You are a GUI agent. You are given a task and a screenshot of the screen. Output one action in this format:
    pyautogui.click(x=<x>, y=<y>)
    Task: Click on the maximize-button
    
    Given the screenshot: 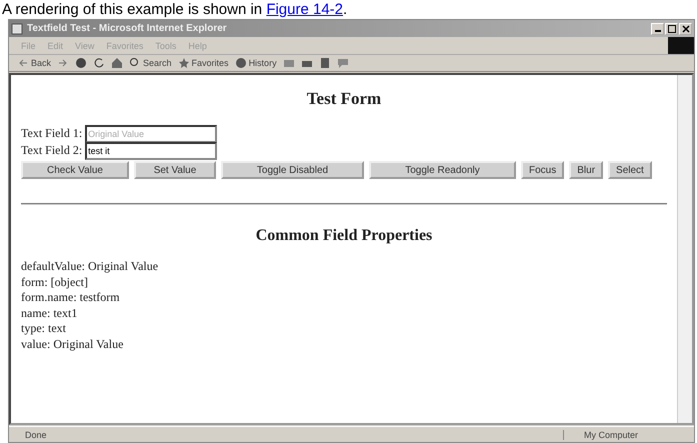 What is the action you would take?
    pyautogui.click(x=671, y=28)
    